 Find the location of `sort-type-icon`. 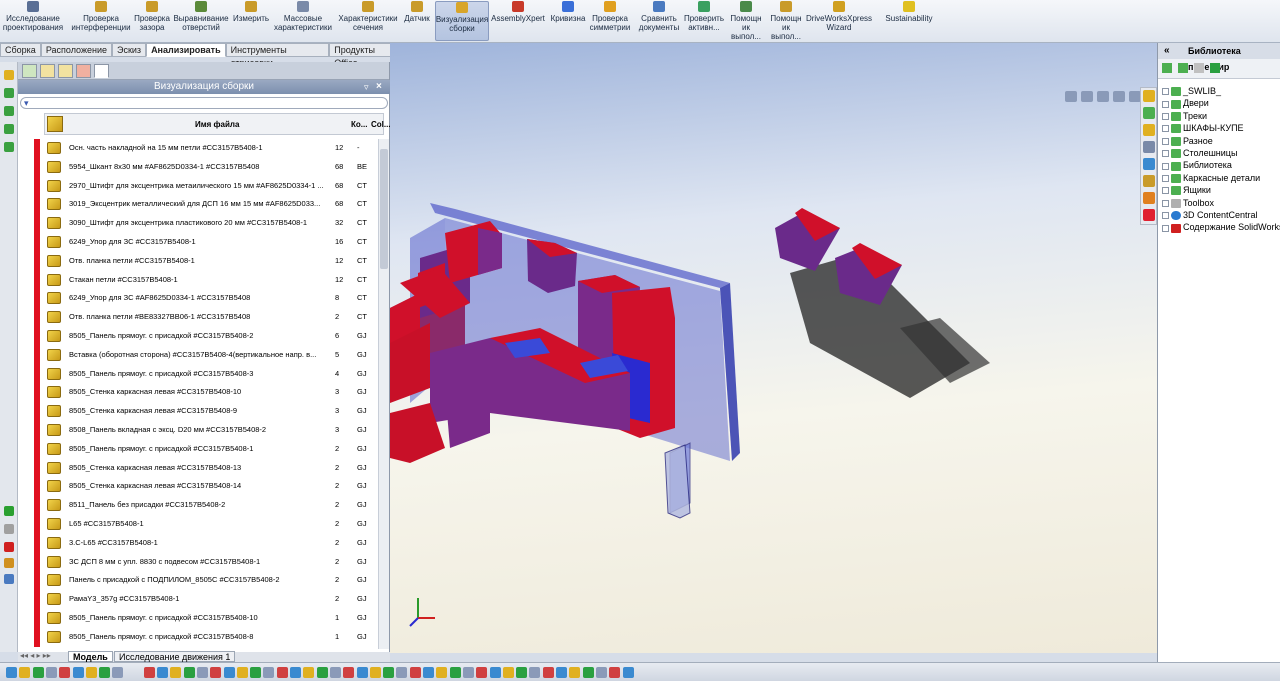

sort-type-icon is located at coordinates (55, 124).